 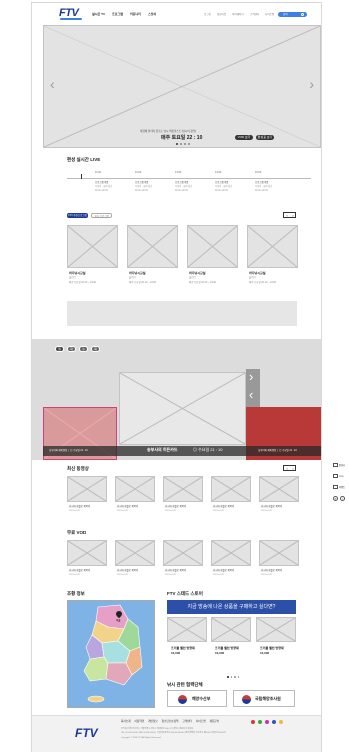 I want to click on hero-prev-arrow: ‹, so click(x=52, y=84).